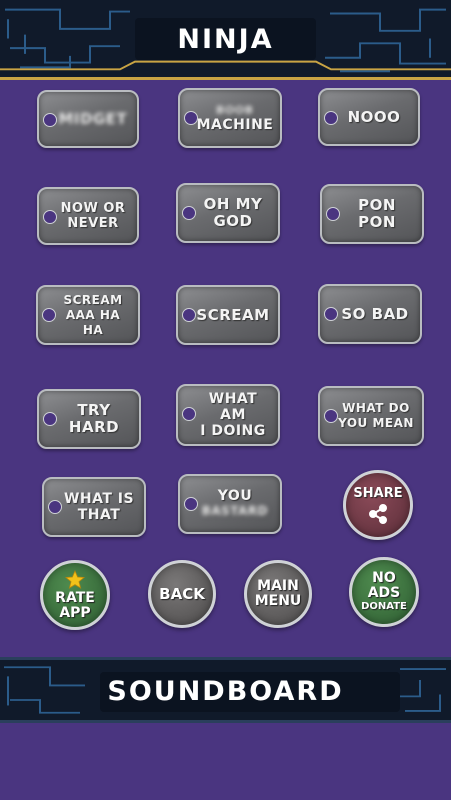 This screenshot has width=451, height=800. I want to click on sound-button-oh-my-god: OH MY GOD, so click(228, 213).